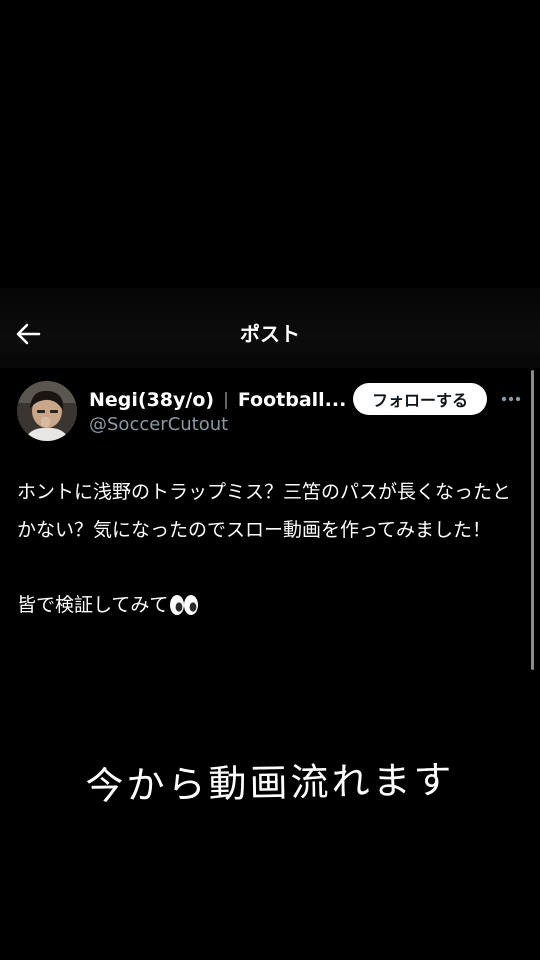  Describe the element at coordinates (270, 783) in the screenshot. I see `video-caption-overlay: 今から動画流れます` at that location.